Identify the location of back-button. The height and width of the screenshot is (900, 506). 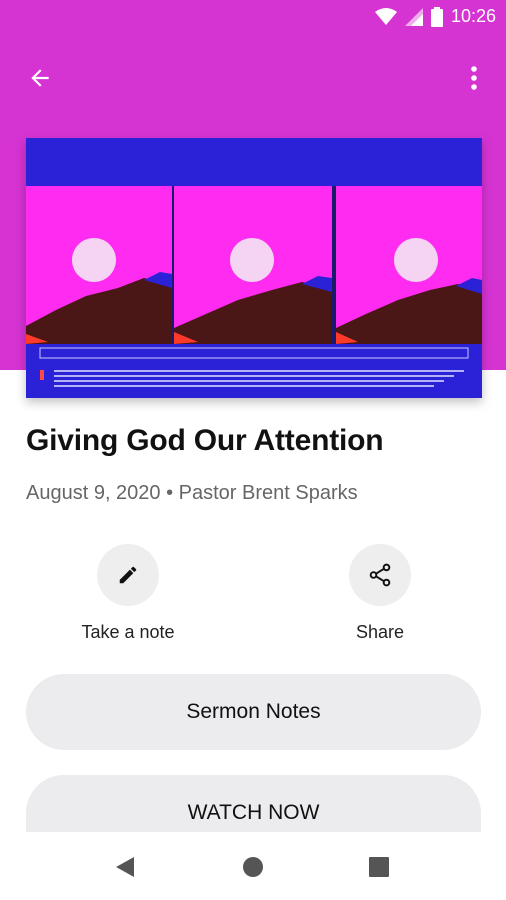
(40, 78).